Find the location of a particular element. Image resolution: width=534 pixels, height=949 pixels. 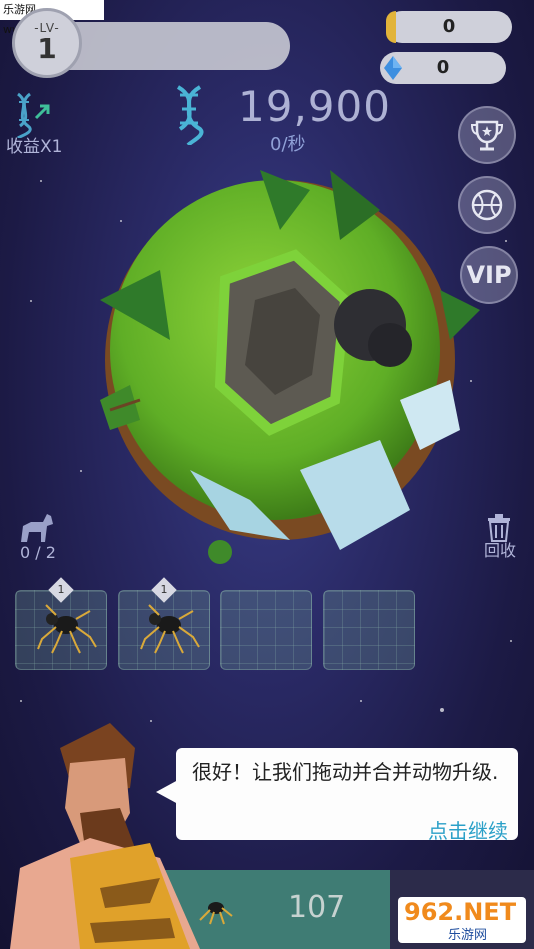

level-badge: -LV- 1 is located at coordinates (47, 43).